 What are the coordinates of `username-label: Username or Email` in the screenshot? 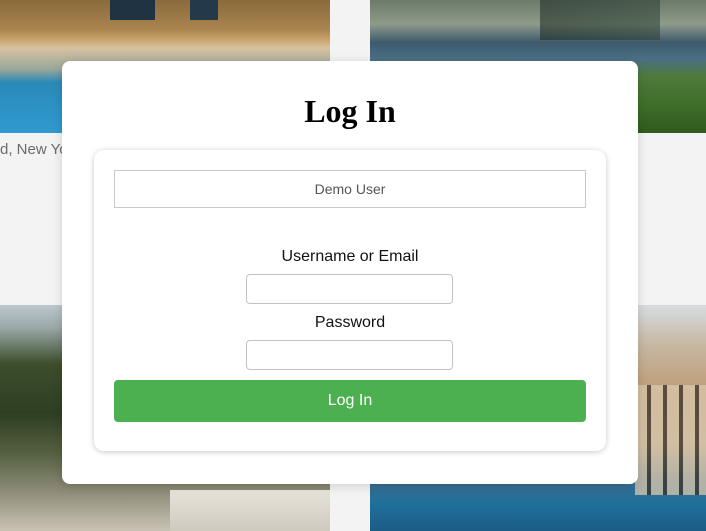 It's located at (350, 256).